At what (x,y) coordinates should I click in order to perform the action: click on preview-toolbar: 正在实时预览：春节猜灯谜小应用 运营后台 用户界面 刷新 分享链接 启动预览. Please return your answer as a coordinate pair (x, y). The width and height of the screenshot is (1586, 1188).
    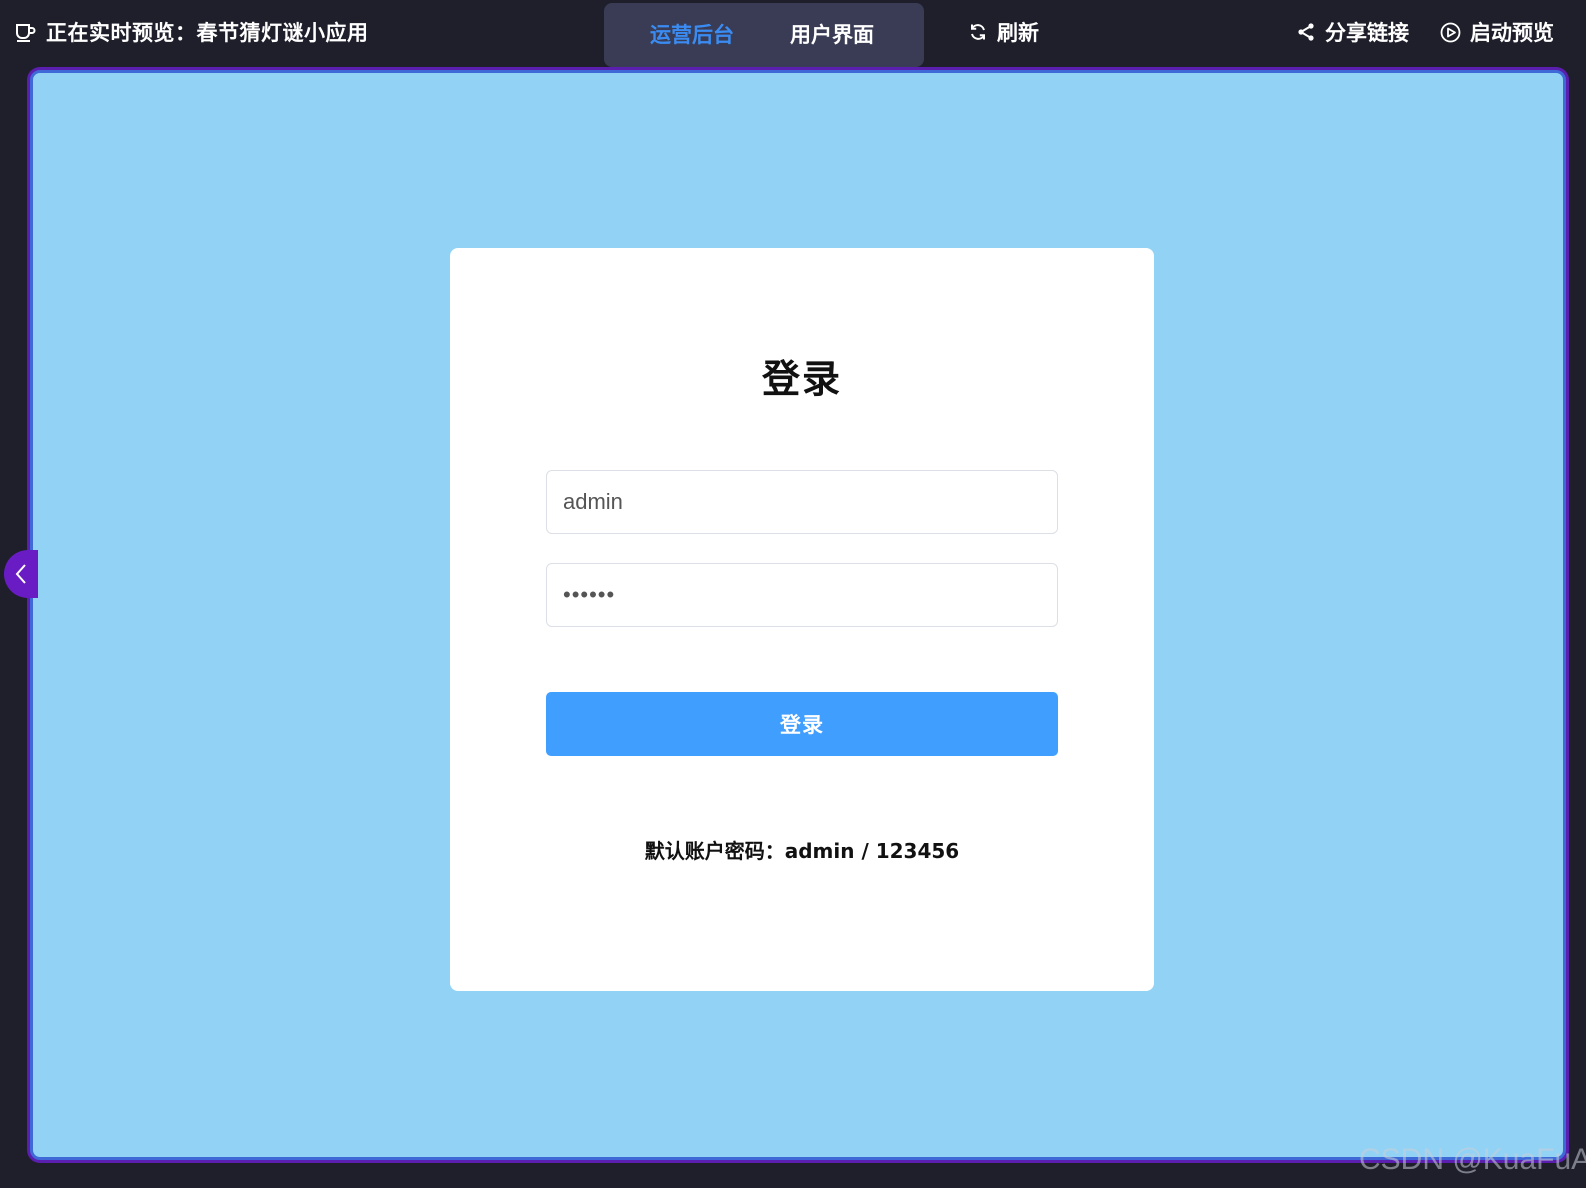
    Looking at the image, I should click on (793, 33).